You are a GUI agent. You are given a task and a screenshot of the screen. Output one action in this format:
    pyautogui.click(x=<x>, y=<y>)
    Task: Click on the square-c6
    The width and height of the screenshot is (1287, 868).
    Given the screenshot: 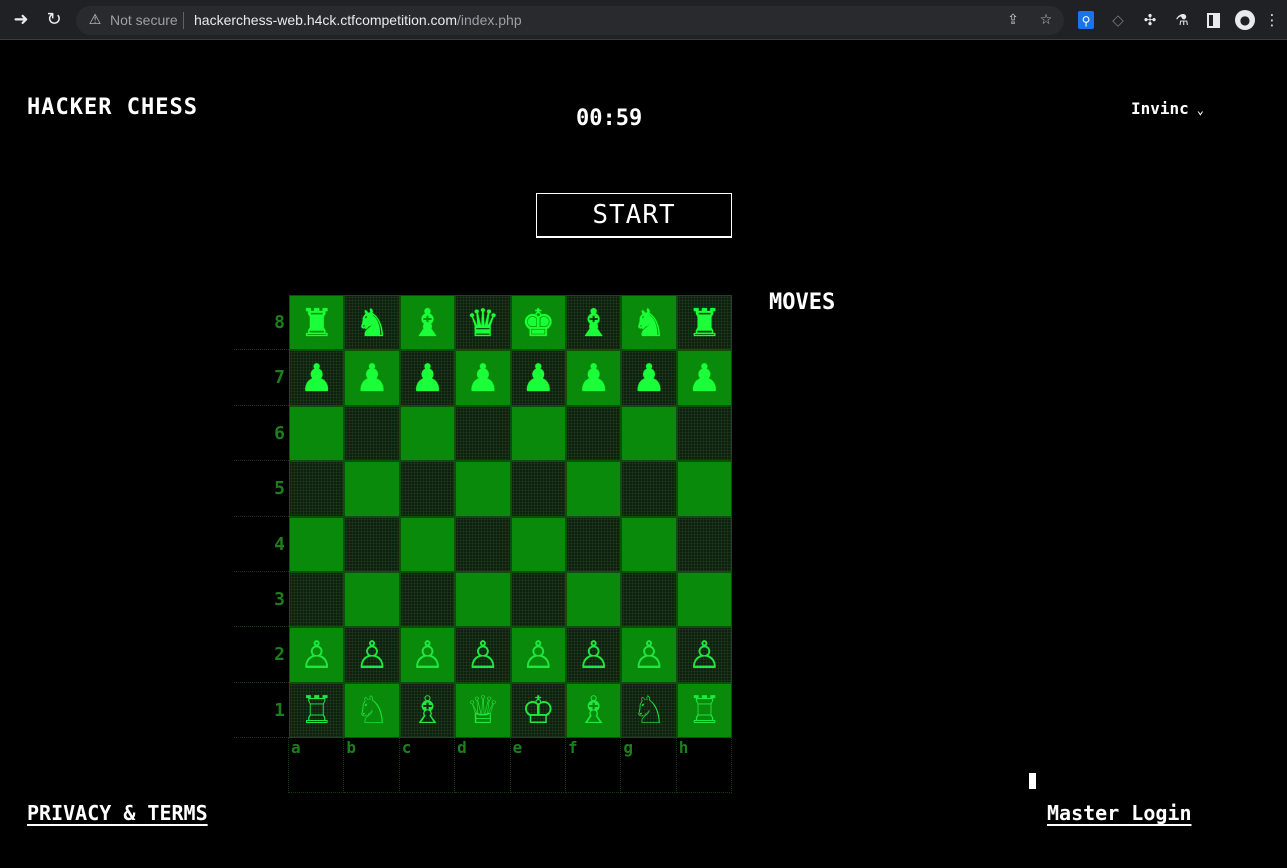 What is the action you would take?
    pyautogui.click(x=427, y=433)
    